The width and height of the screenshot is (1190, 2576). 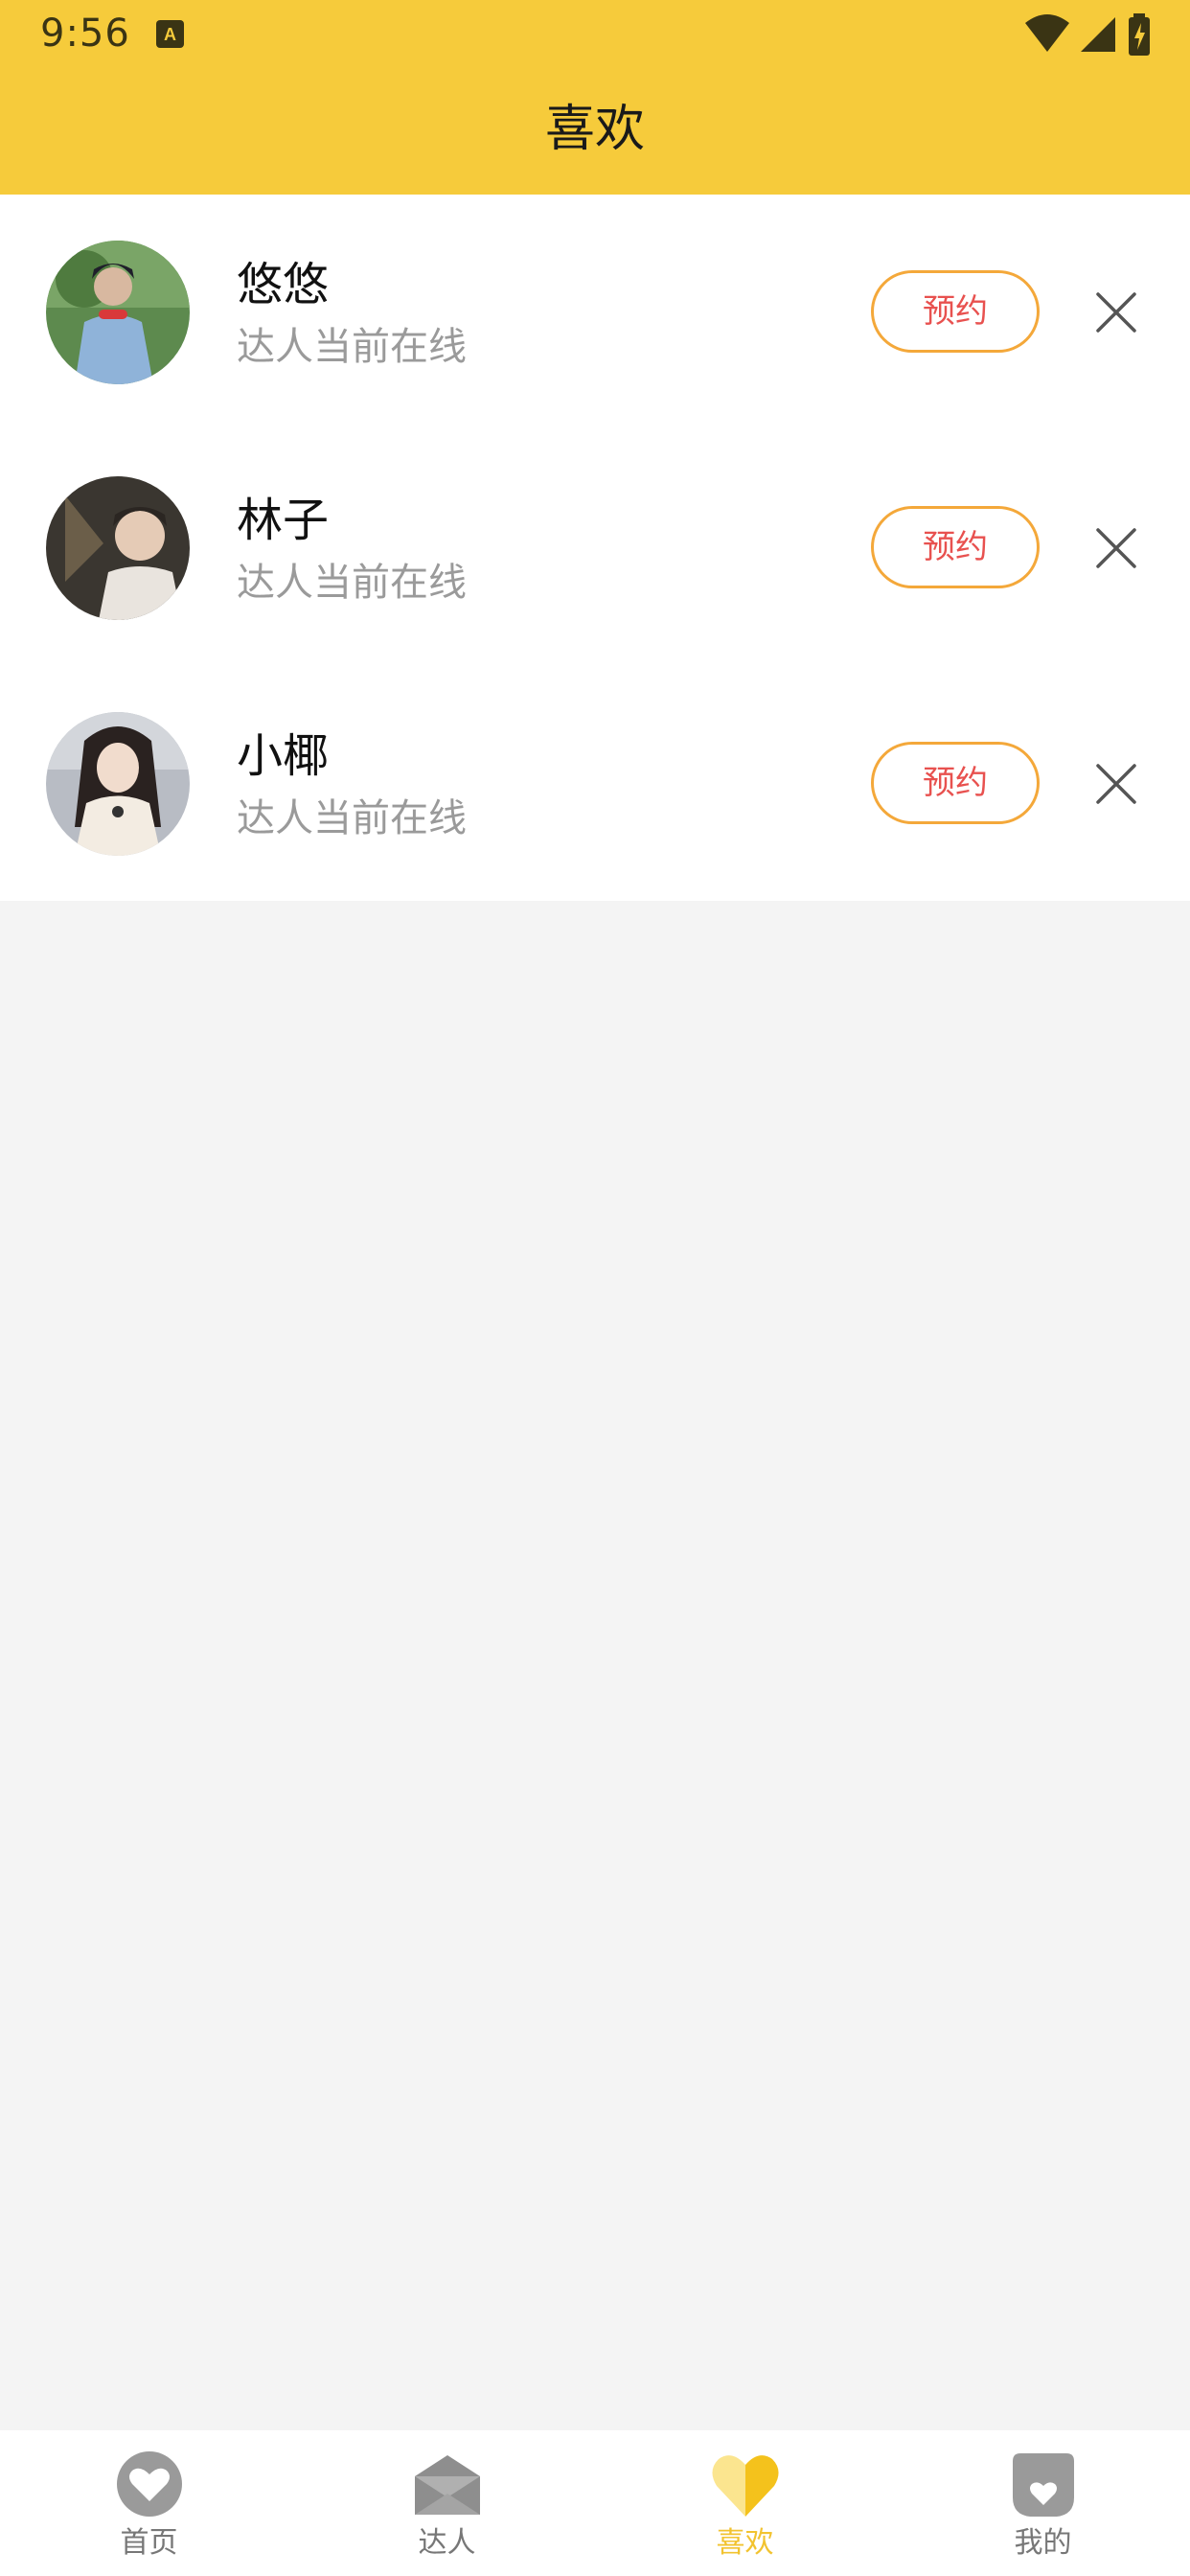 I want to click on a-notification-icon: A, so click(x=170, y=34).